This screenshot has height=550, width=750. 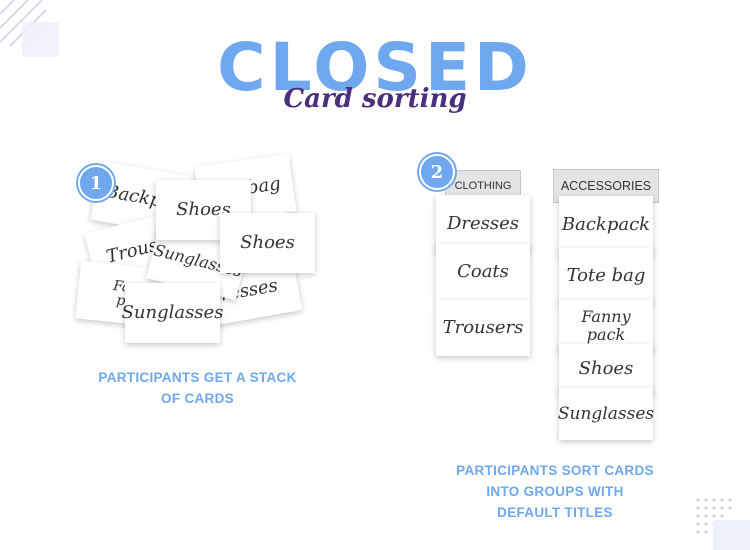 What do you see at coordinates (606, 276) in the screenshot?
I see `card: Tote bag` at bounding box center [606, 276].